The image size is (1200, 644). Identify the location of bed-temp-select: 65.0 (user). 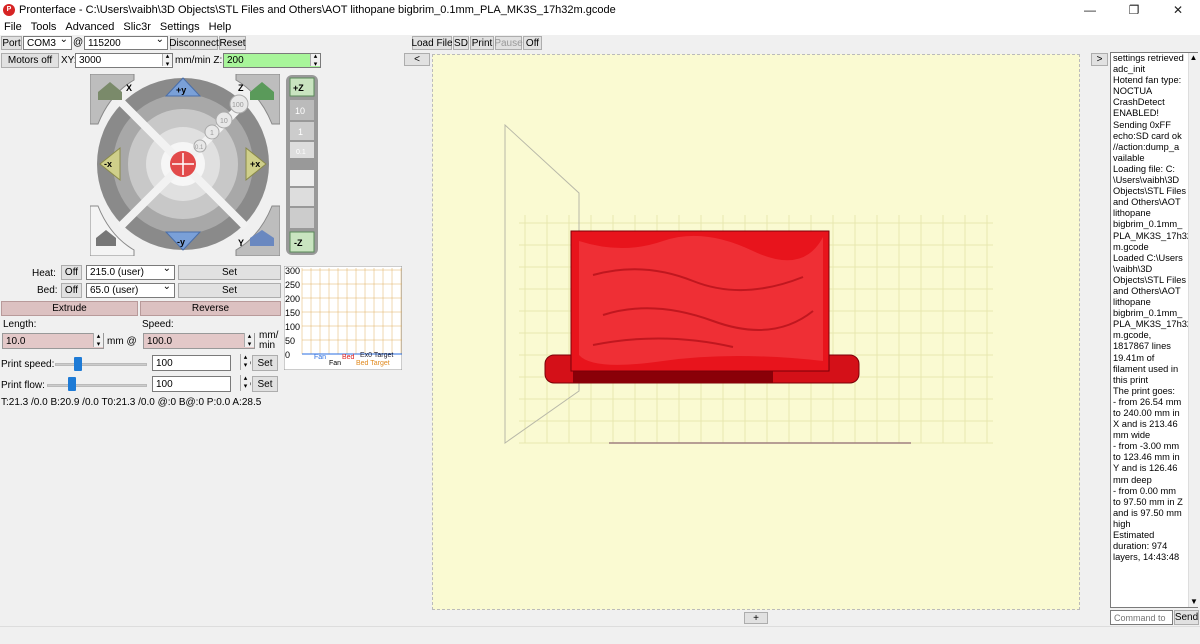
(130, 290).